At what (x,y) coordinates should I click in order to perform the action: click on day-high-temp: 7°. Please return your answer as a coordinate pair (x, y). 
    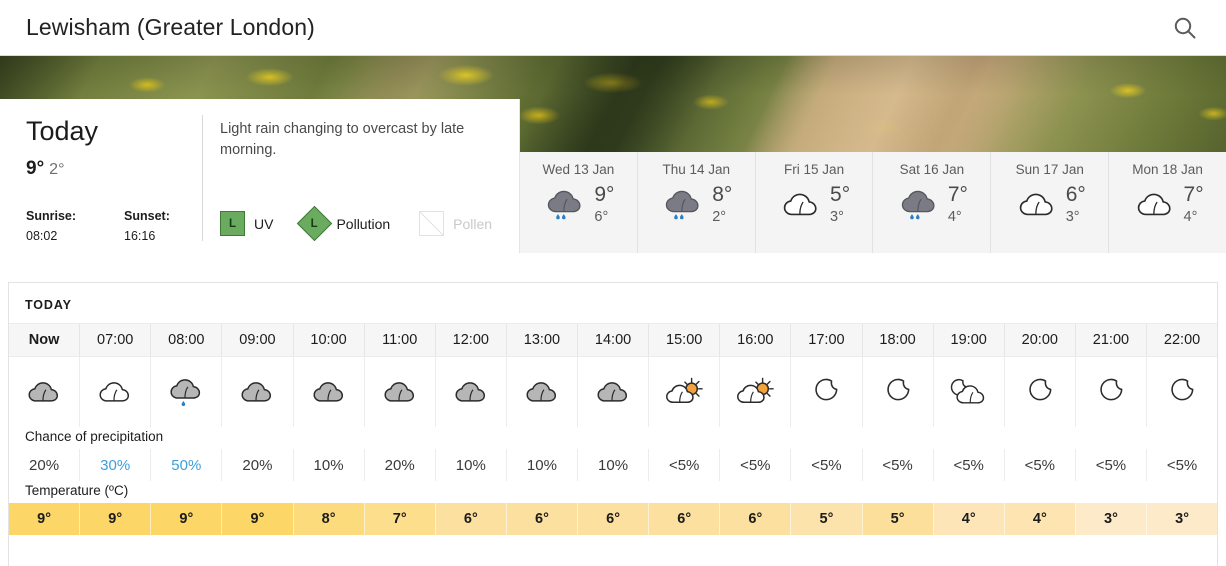
    Looking at the image, I should click on (957, 194).